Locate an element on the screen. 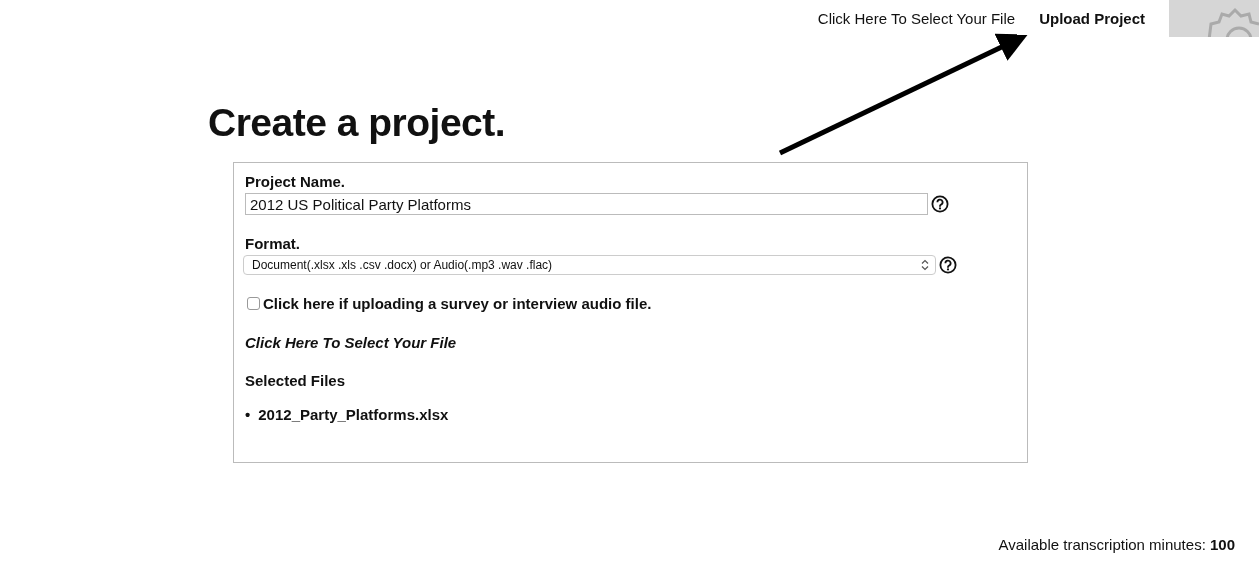  transcription-minutes: Available transcription minutes: 100 is located at coordinates (1116, 544).